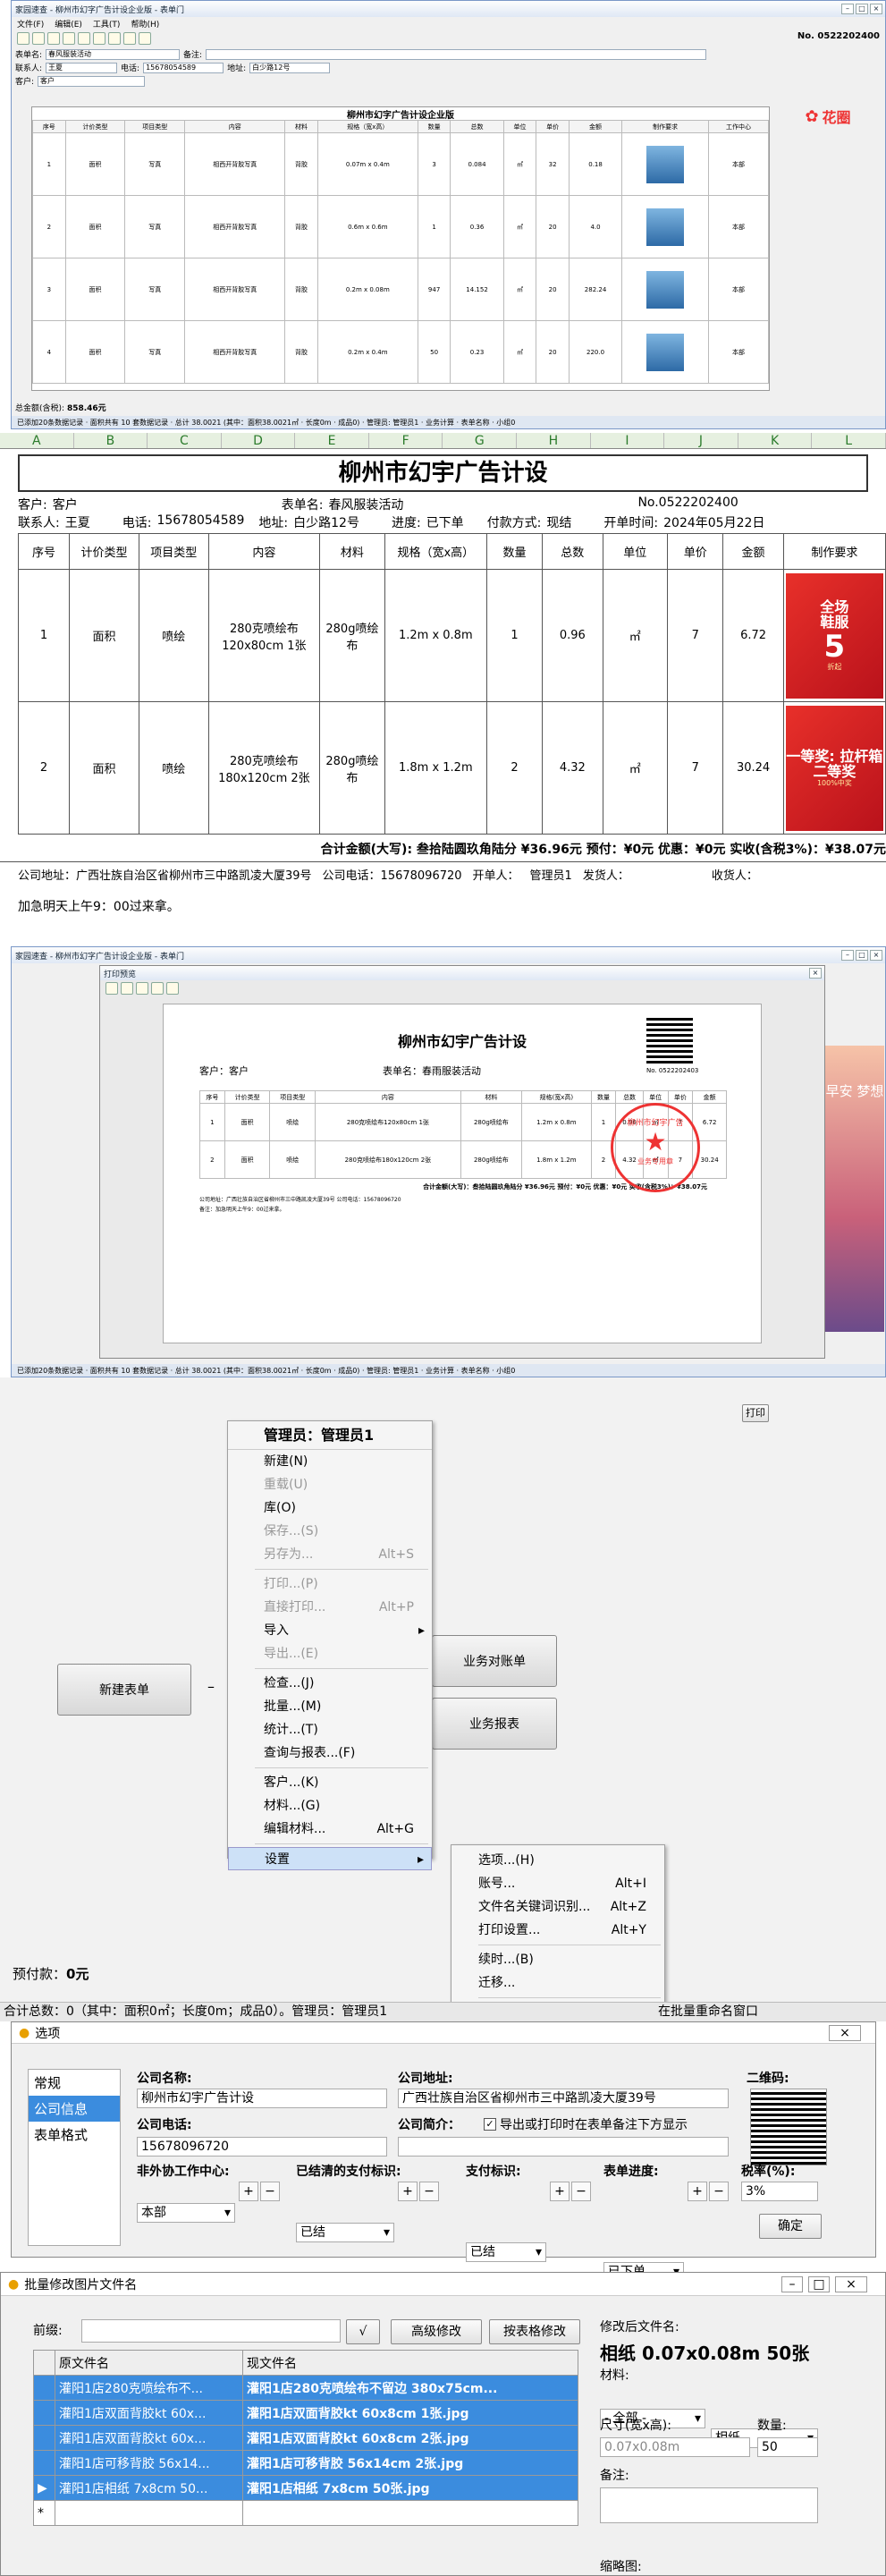  What do you see at coordinates (330, 1729) in the screenshot?
I see `menu-item: 统计...(T)` at bounding box center [330, 1729].